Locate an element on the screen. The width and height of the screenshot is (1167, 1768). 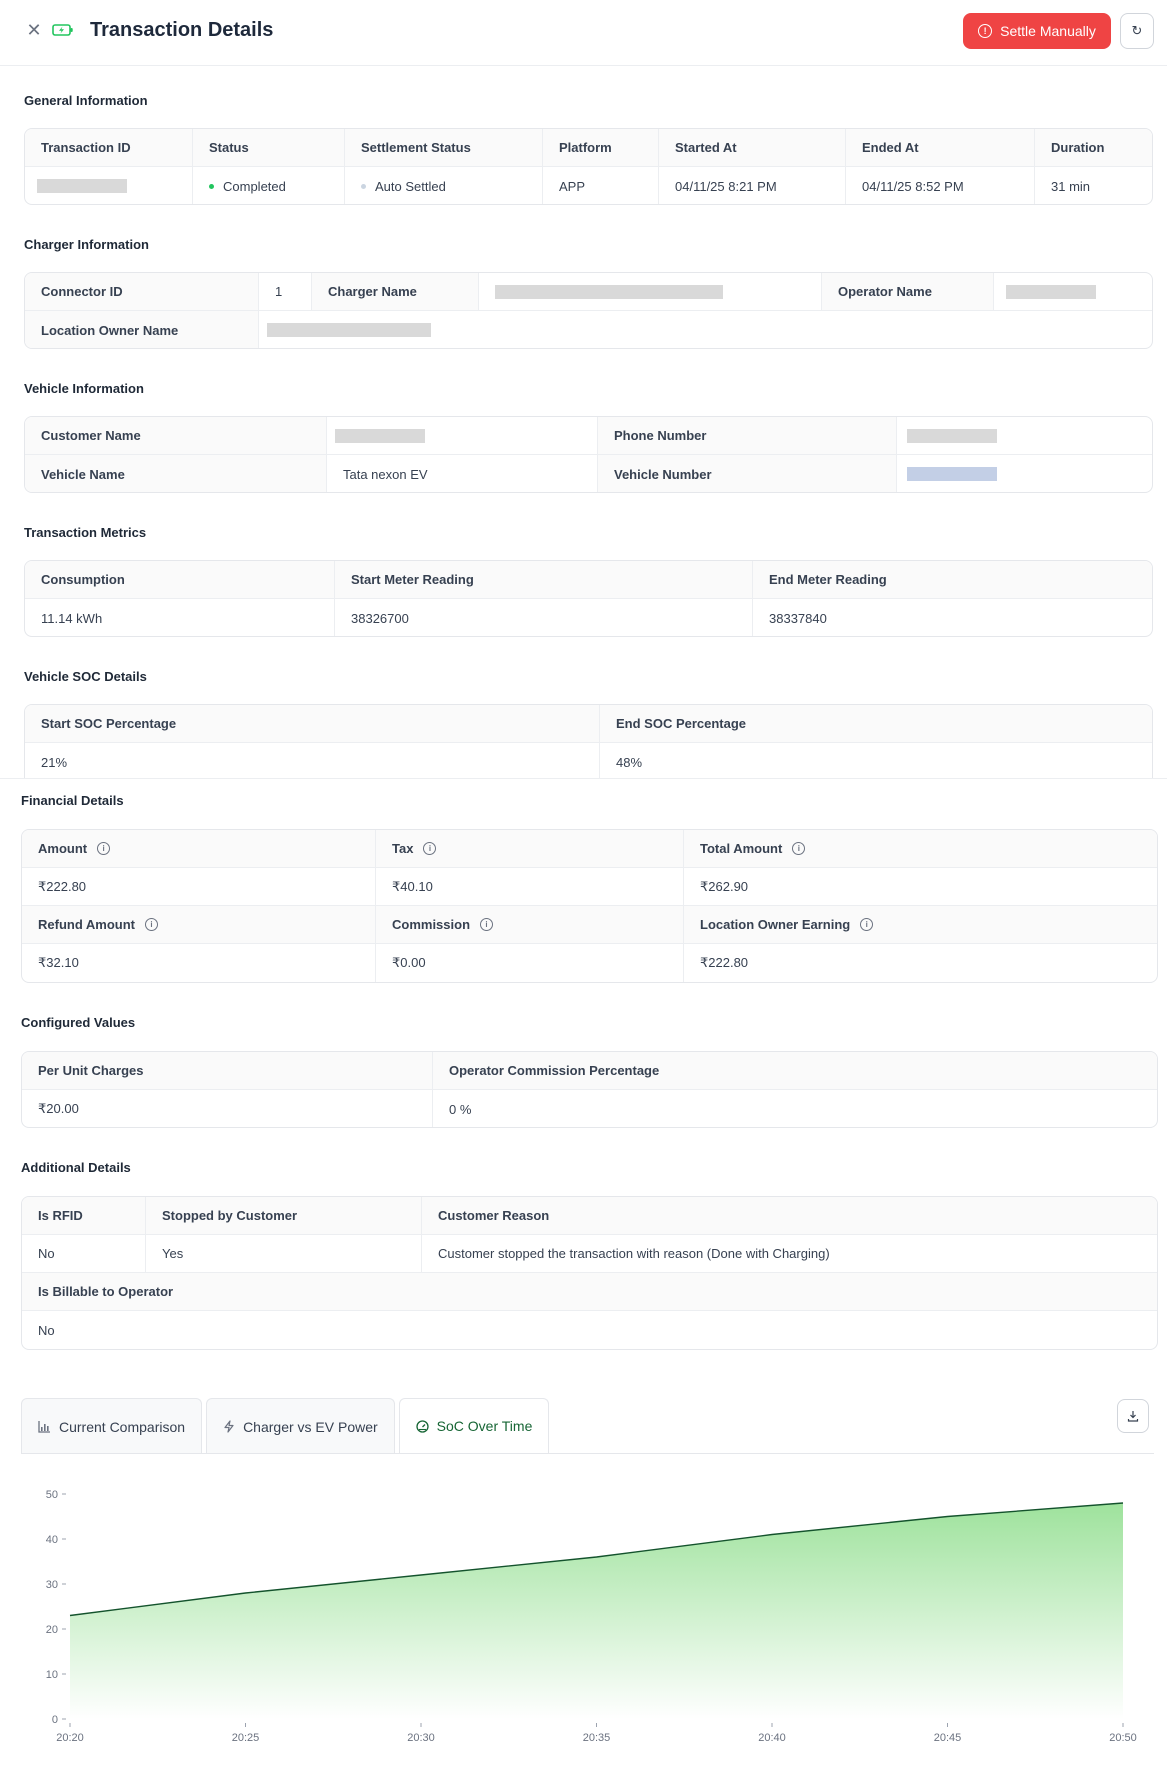
y-tick-label: 30 is located at coordinates (52, 1585).